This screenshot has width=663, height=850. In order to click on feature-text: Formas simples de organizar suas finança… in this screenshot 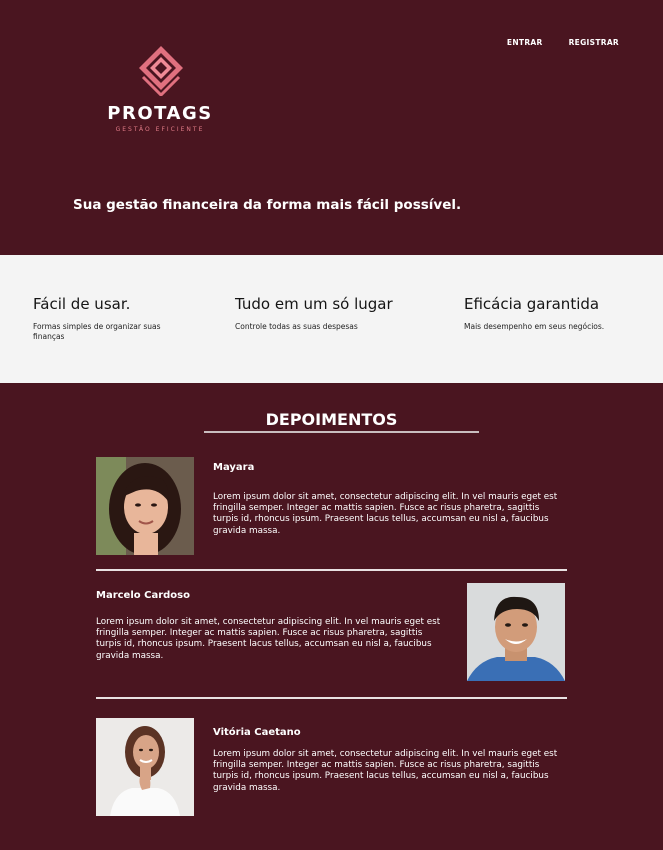, I will do `click(97, 331)`.